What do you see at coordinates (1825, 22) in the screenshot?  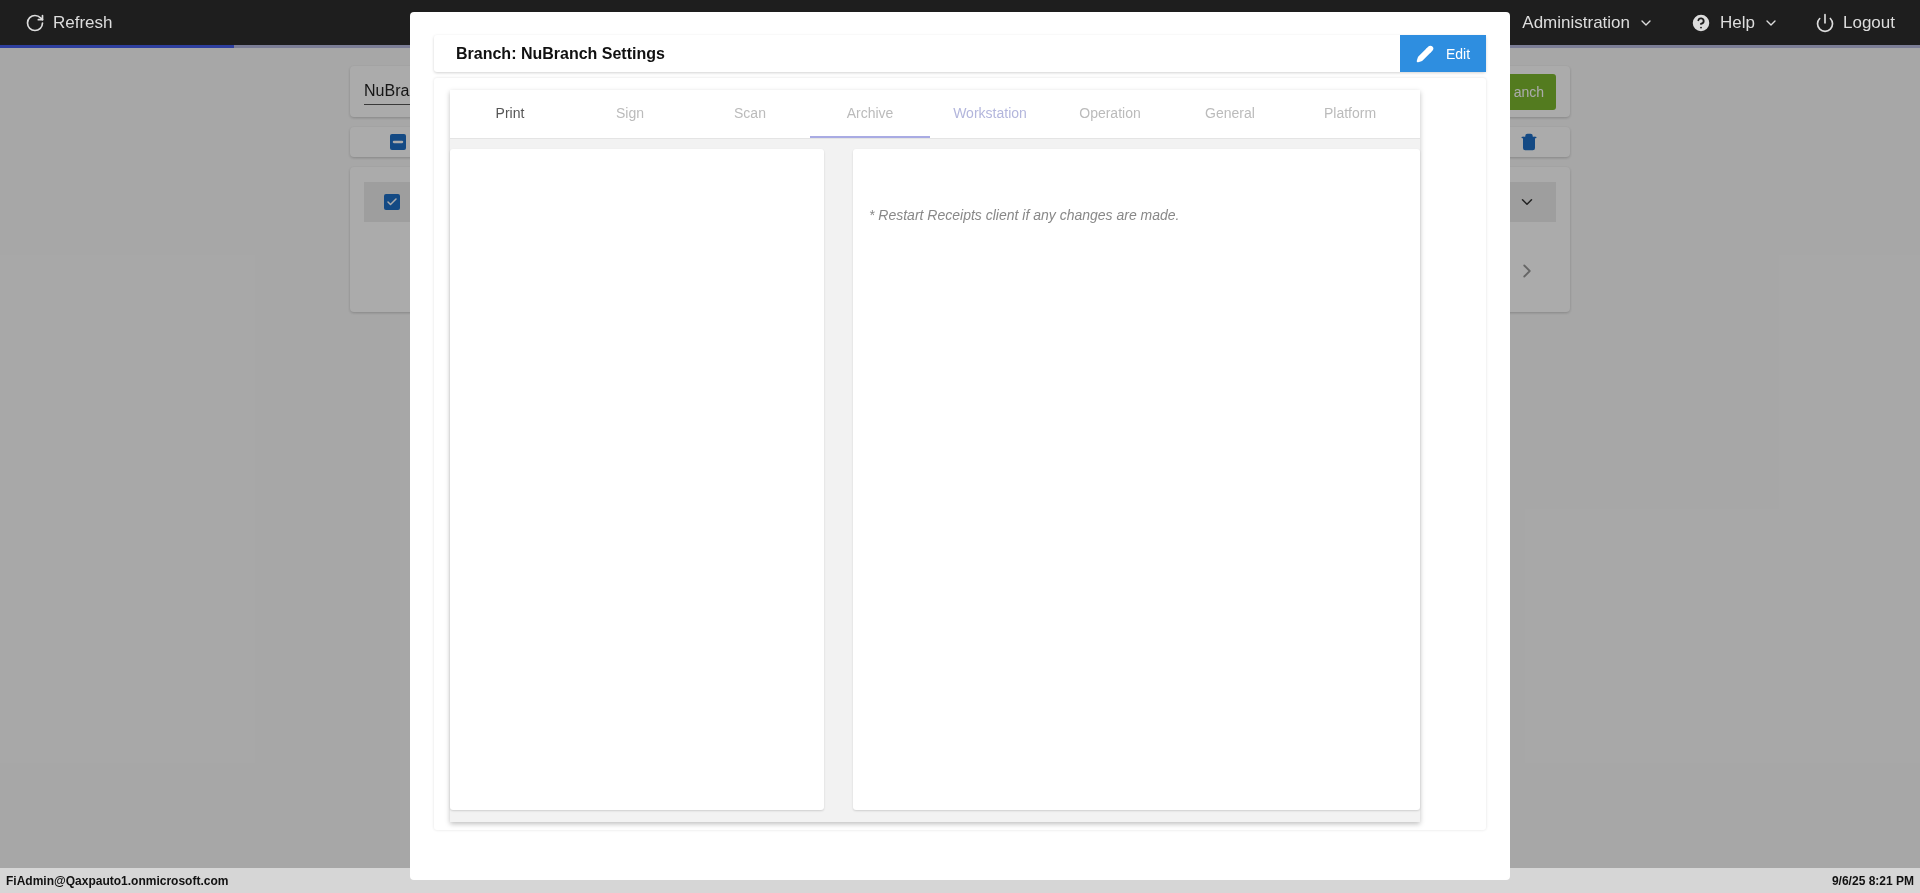 I see `power-icon` at bounding box center [1825, 22].